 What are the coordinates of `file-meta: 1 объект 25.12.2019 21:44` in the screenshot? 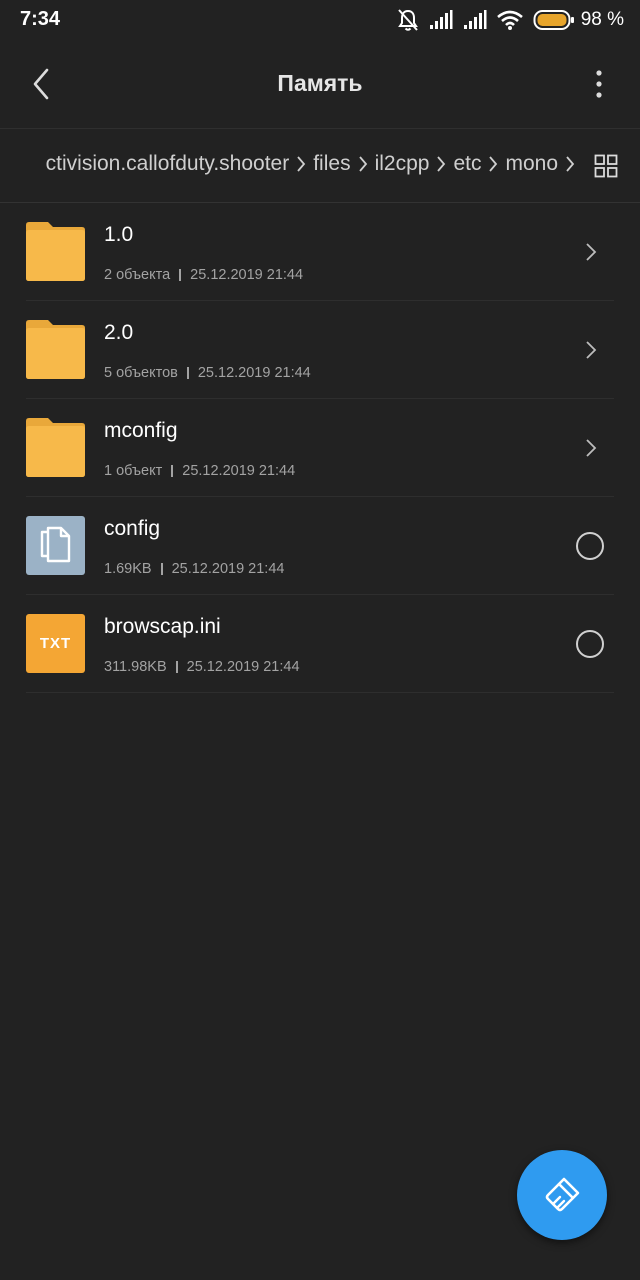 It's located at (199, 471).